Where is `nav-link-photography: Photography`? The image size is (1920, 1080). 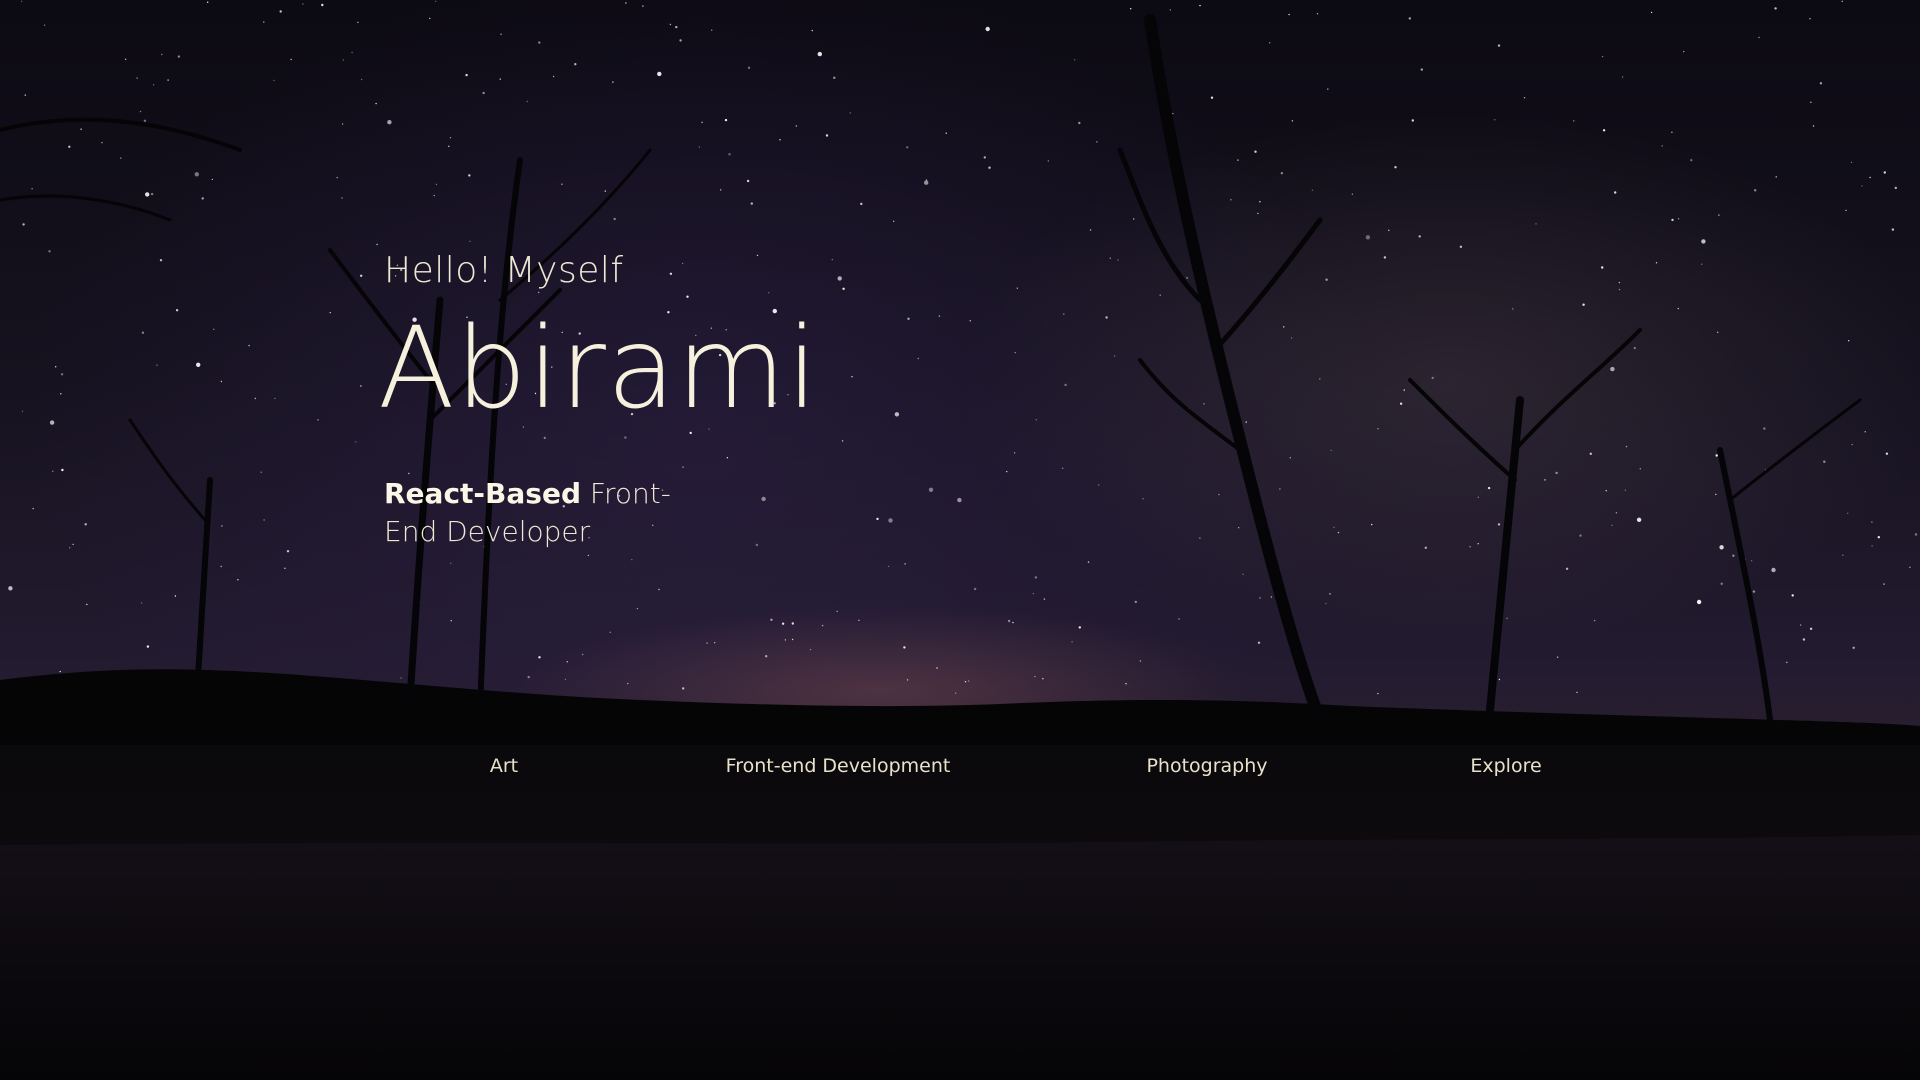
nav-link-photography: Photography is located at coordinates (1206, 766).